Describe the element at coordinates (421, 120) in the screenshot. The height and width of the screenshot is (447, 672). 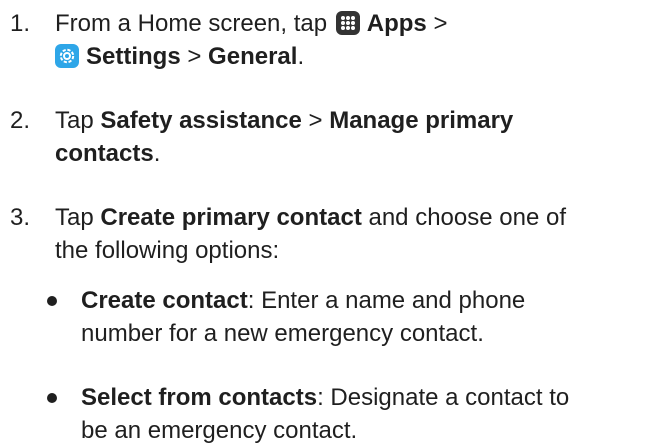
I see `manage-primary-label: Manage primary` at that location.